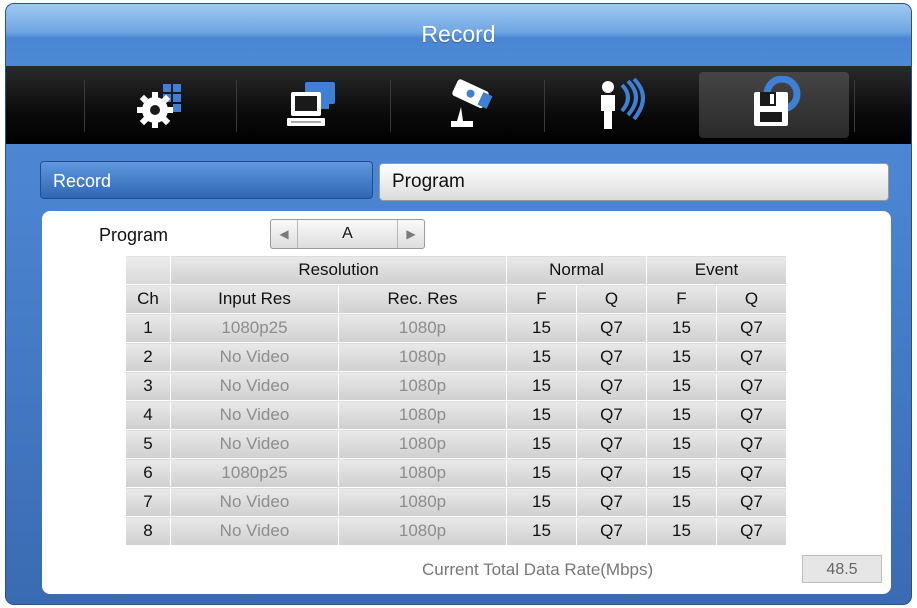 The image size is (917, 608). What do you see at coordinates (347, 234) in the screenshot?
I see `program-selector: ◀ A ▶` at bounding box center [347, 234].